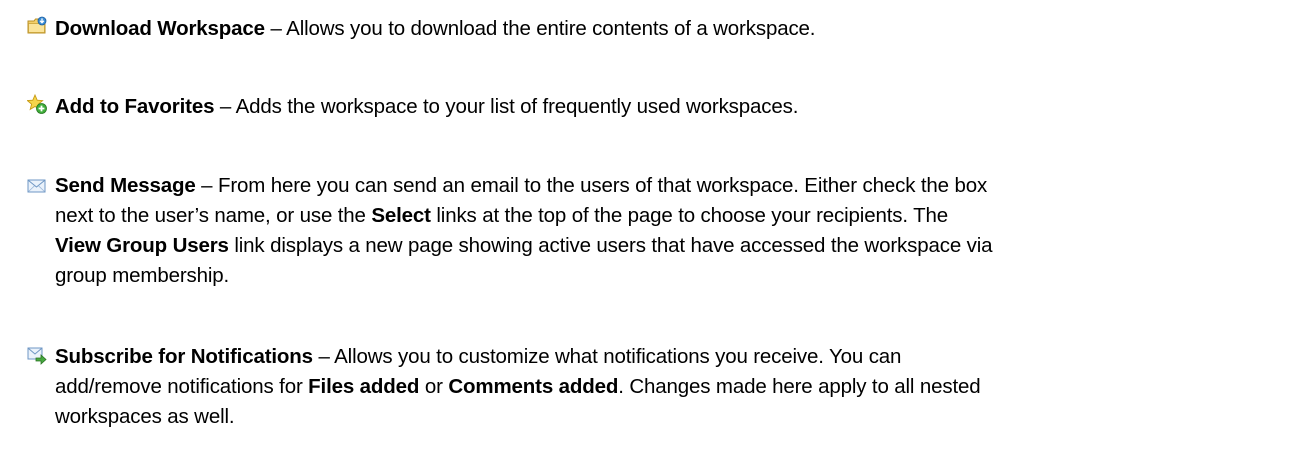 This screenshot has width=1291, height=466. What do you see at coordinates (401, 215) in the screenshot?
I see `select-link-label: Select` at bounding box center [401, 215].